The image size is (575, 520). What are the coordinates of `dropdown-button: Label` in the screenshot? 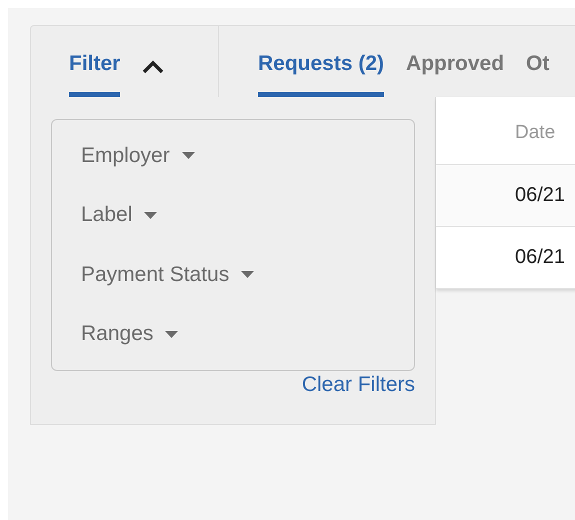 It's located at (119, 215).